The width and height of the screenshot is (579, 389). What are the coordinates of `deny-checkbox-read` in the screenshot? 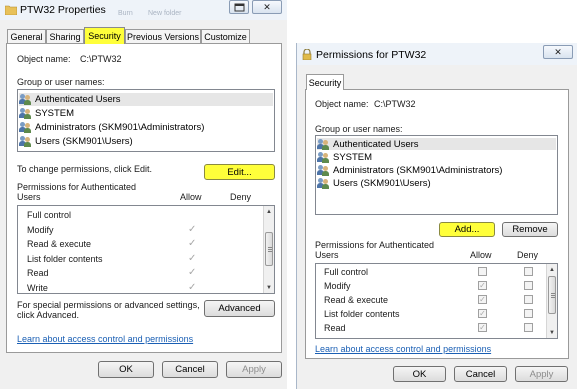 It's located at (528, 327).